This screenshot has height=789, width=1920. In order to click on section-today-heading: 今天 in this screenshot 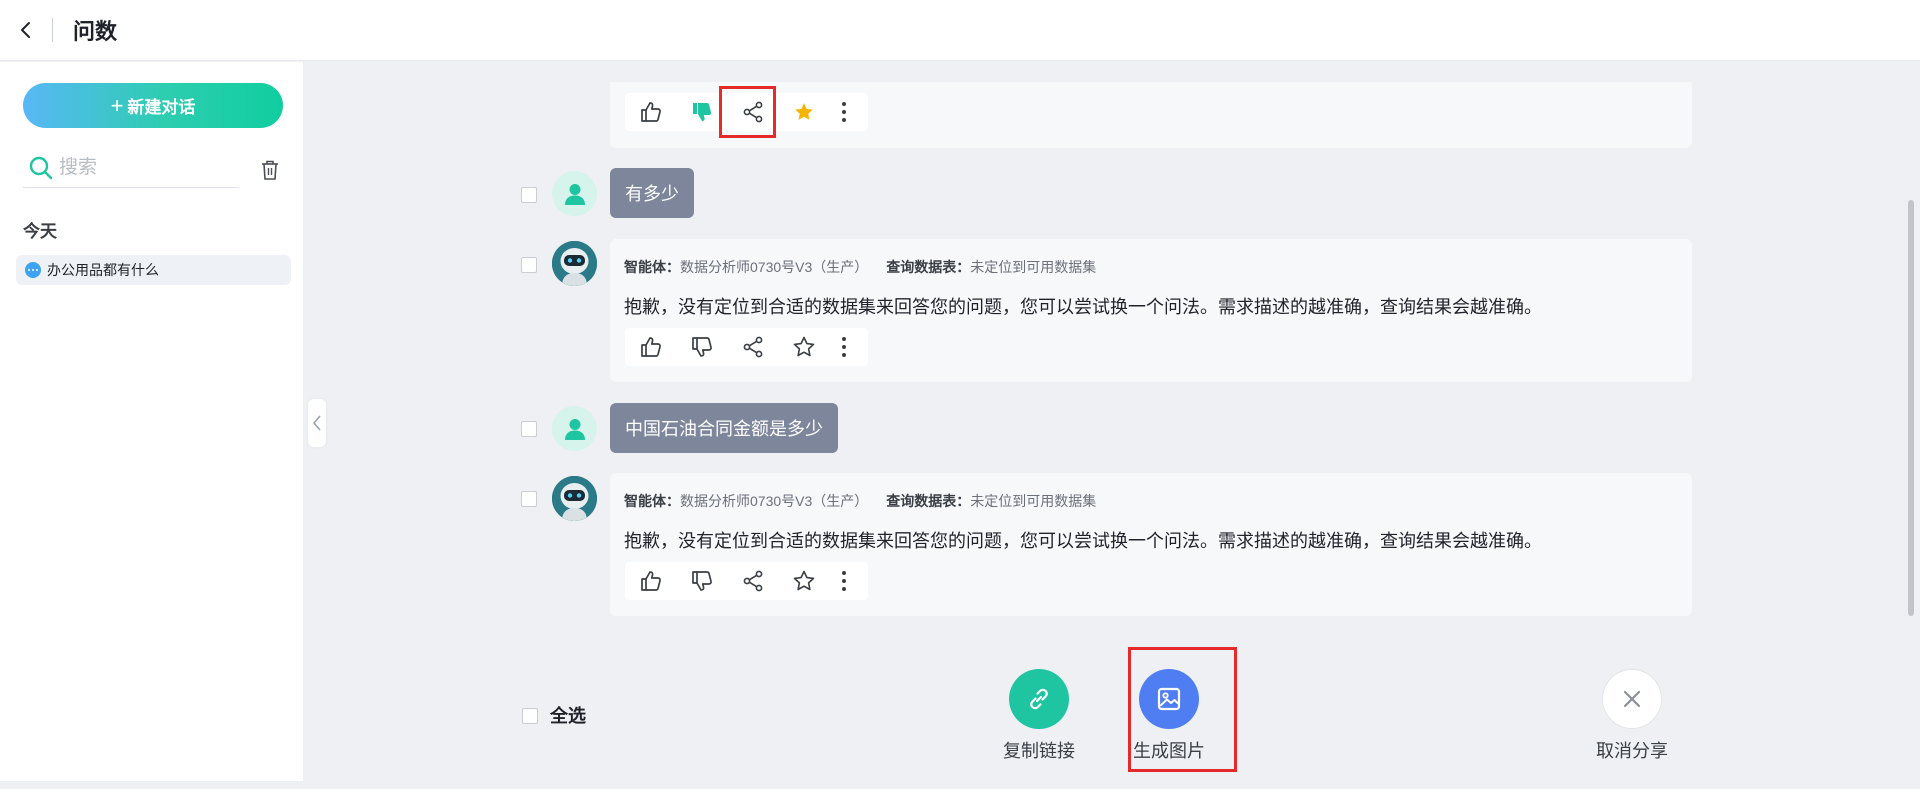, I will do `click(40, 231)`.